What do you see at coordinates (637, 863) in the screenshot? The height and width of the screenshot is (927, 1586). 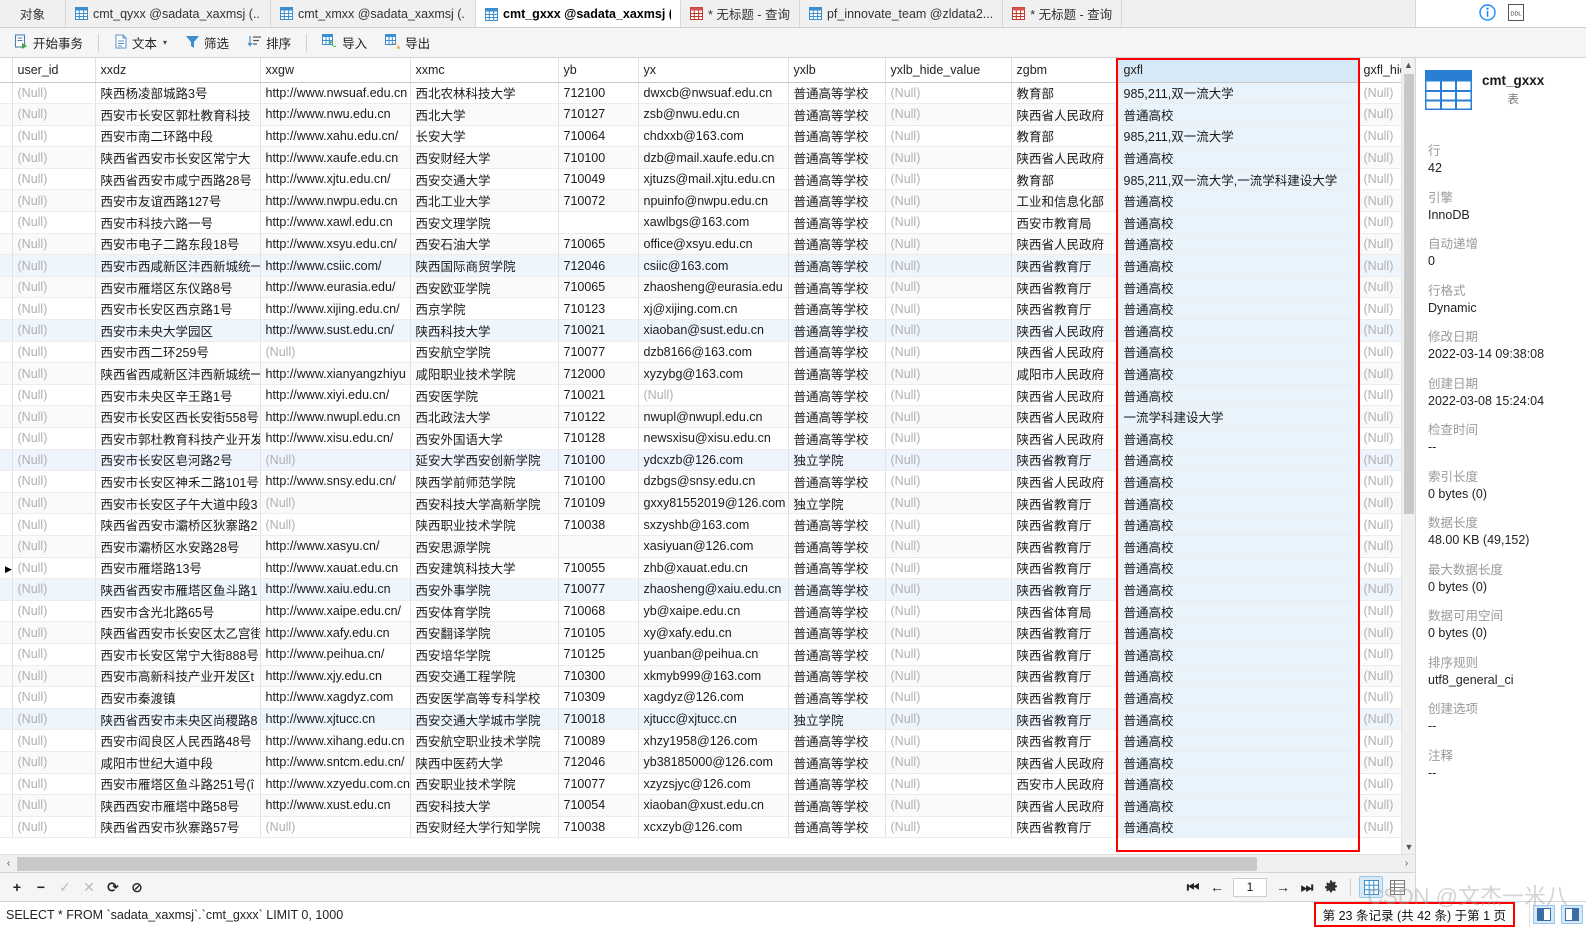 I see `hscroll-thumb` at bounding box center [637, 863].